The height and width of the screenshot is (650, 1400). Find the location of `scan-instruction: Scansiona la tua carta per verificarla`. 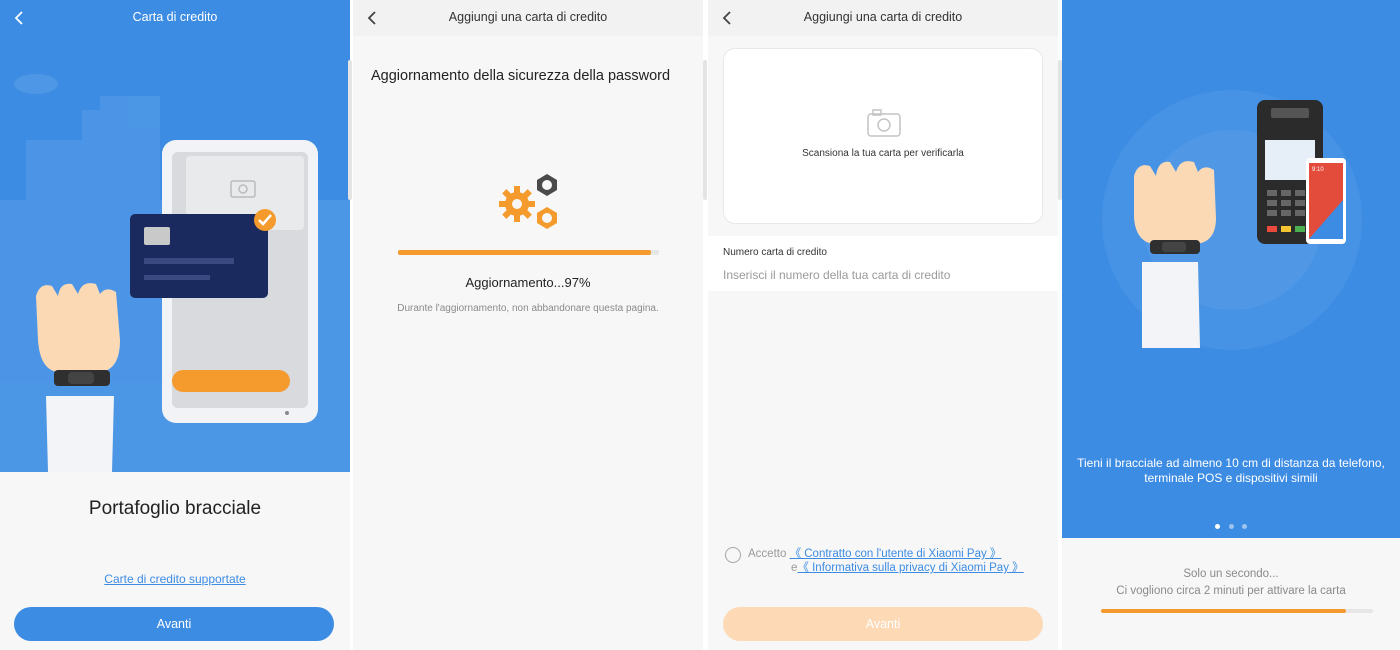

scan-instruction: Scansiona la tua carta per verificarla is located at coordinates (883, 153).